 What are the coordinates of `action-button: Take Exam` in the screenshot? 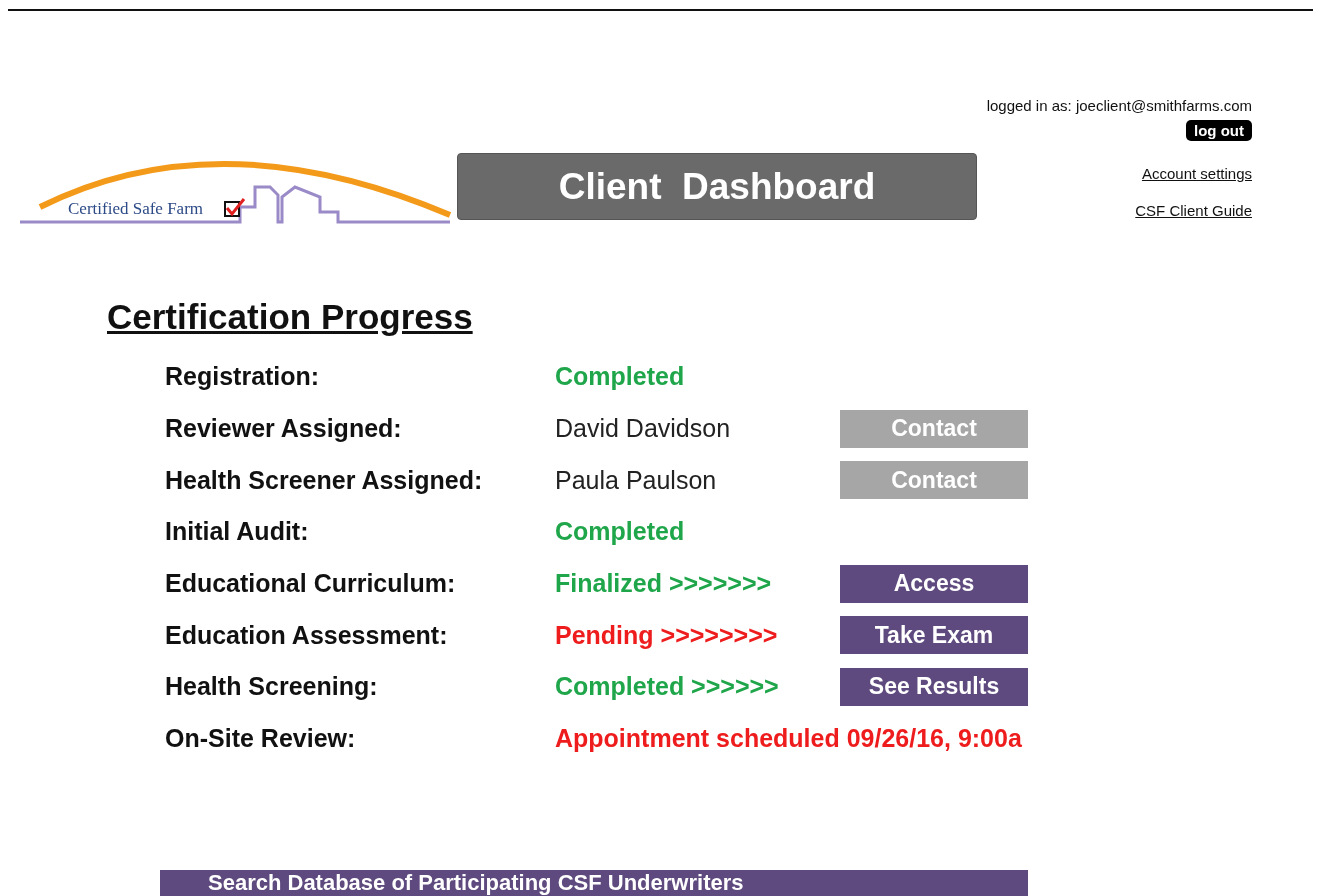 It's located at (934, 635).